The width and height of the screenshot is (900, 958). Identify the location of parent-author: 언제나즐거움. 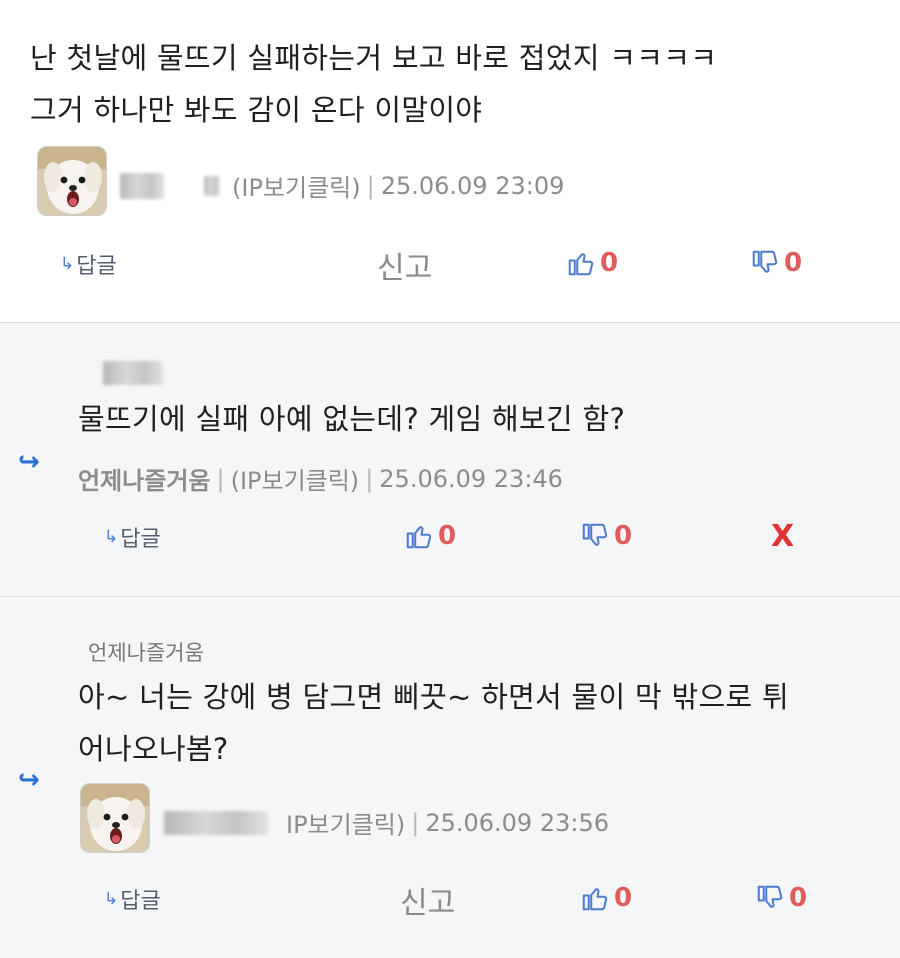
(146, 653).